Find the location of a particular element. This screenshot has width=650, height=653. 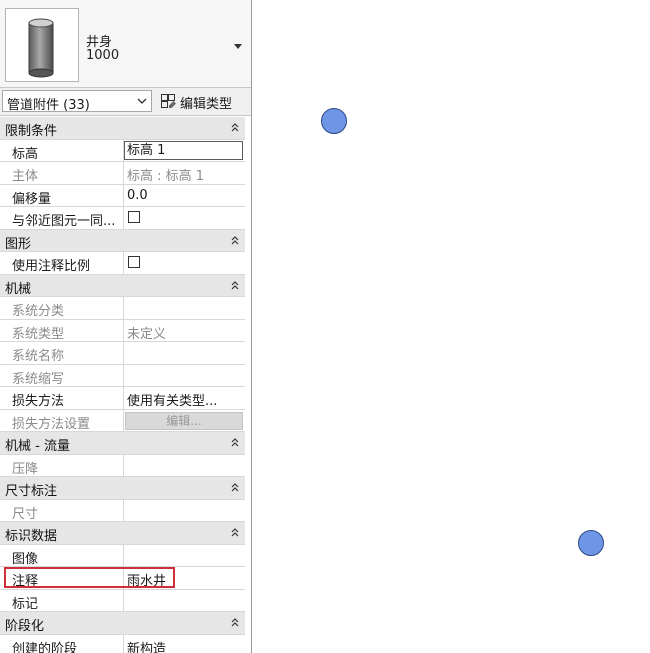

property-row-offset: 偏移量 0.0 is located at coordinates (122, 195).